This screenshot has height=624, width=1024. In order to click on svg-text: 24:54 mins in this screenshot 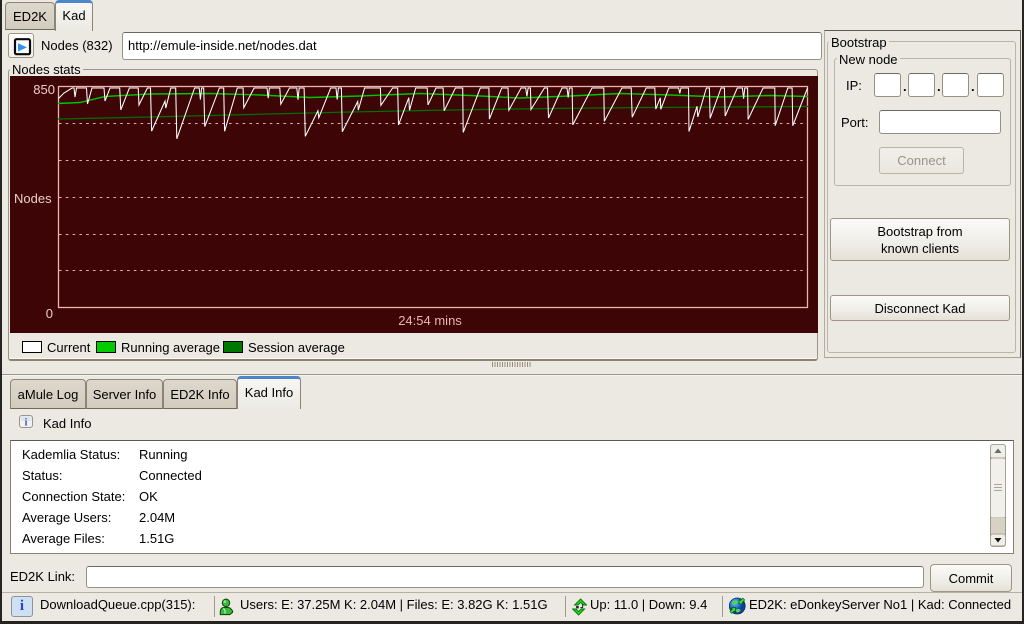, I will do `click(430, 320)`.